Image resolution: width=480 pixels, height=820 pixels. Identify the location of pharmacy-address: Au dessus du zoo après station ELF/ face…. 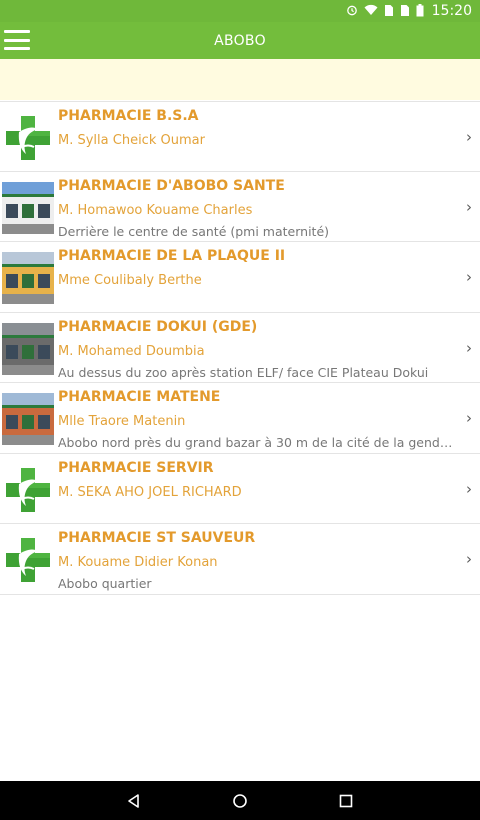
(243, 372).